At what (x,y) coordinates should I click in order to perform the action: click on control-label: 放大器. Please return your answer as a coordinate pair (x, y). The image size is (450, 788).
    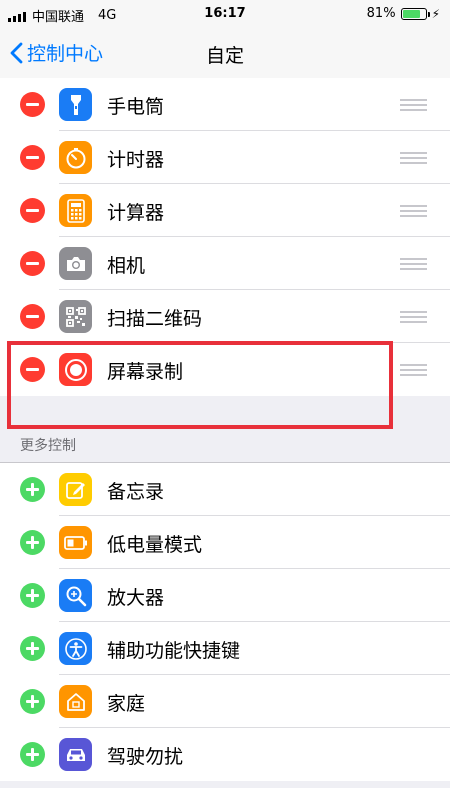
    Looking at the image, I should click on (136, 598).